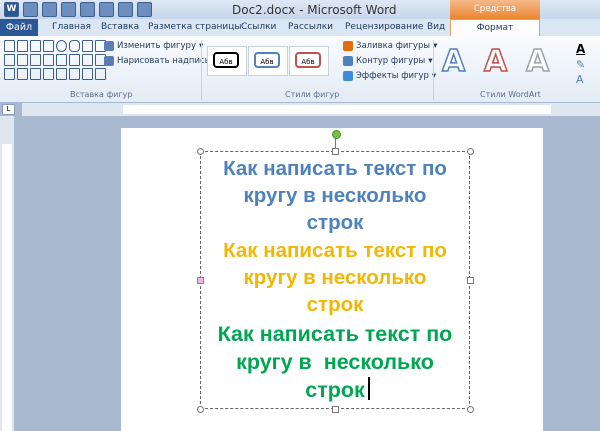 The image size is (600, 431). What do you see at coordinates (61, 46) in the screenshot?
I see `shape-oval-icon` at bounding box center [61, 46].